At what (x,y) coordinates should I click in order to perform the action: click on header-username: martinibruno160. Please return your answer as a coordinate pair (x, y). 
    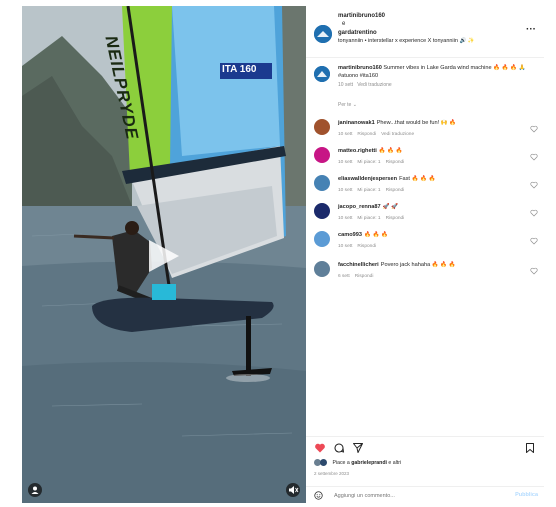
    Looking at the image, I should click on (428, 16).